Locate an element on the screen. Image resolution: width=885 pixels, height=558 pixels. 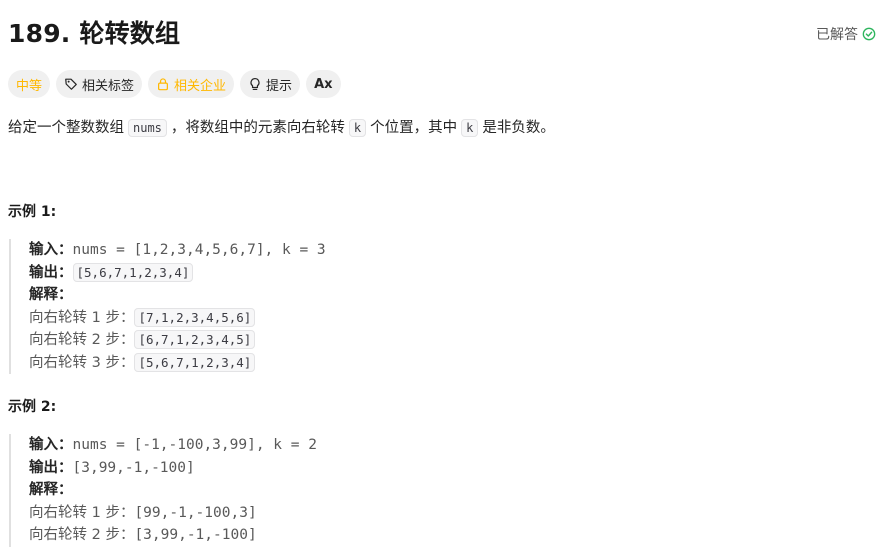
output-value: [5,6,7,1,2,3,4] is located at coordinates (133, 272).